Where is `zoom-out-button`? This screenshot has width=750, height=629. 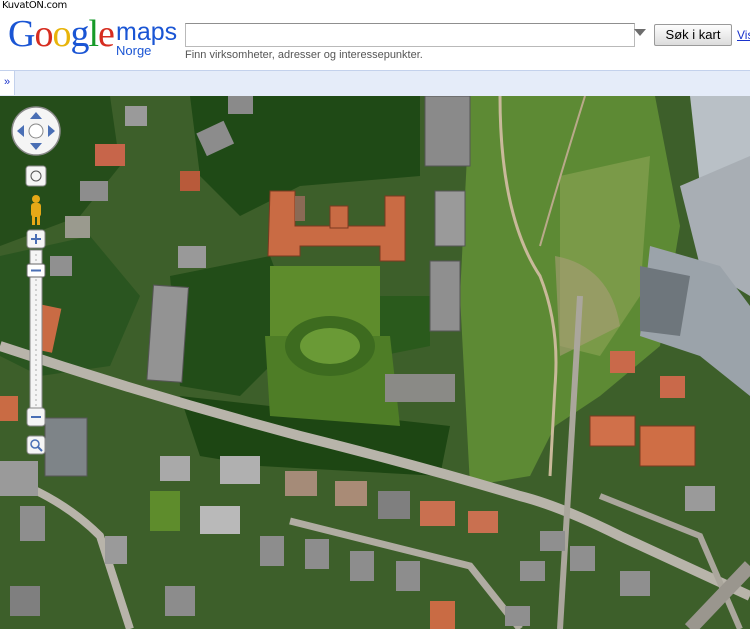 zoom-out-button is located at coordinates (36, 417).